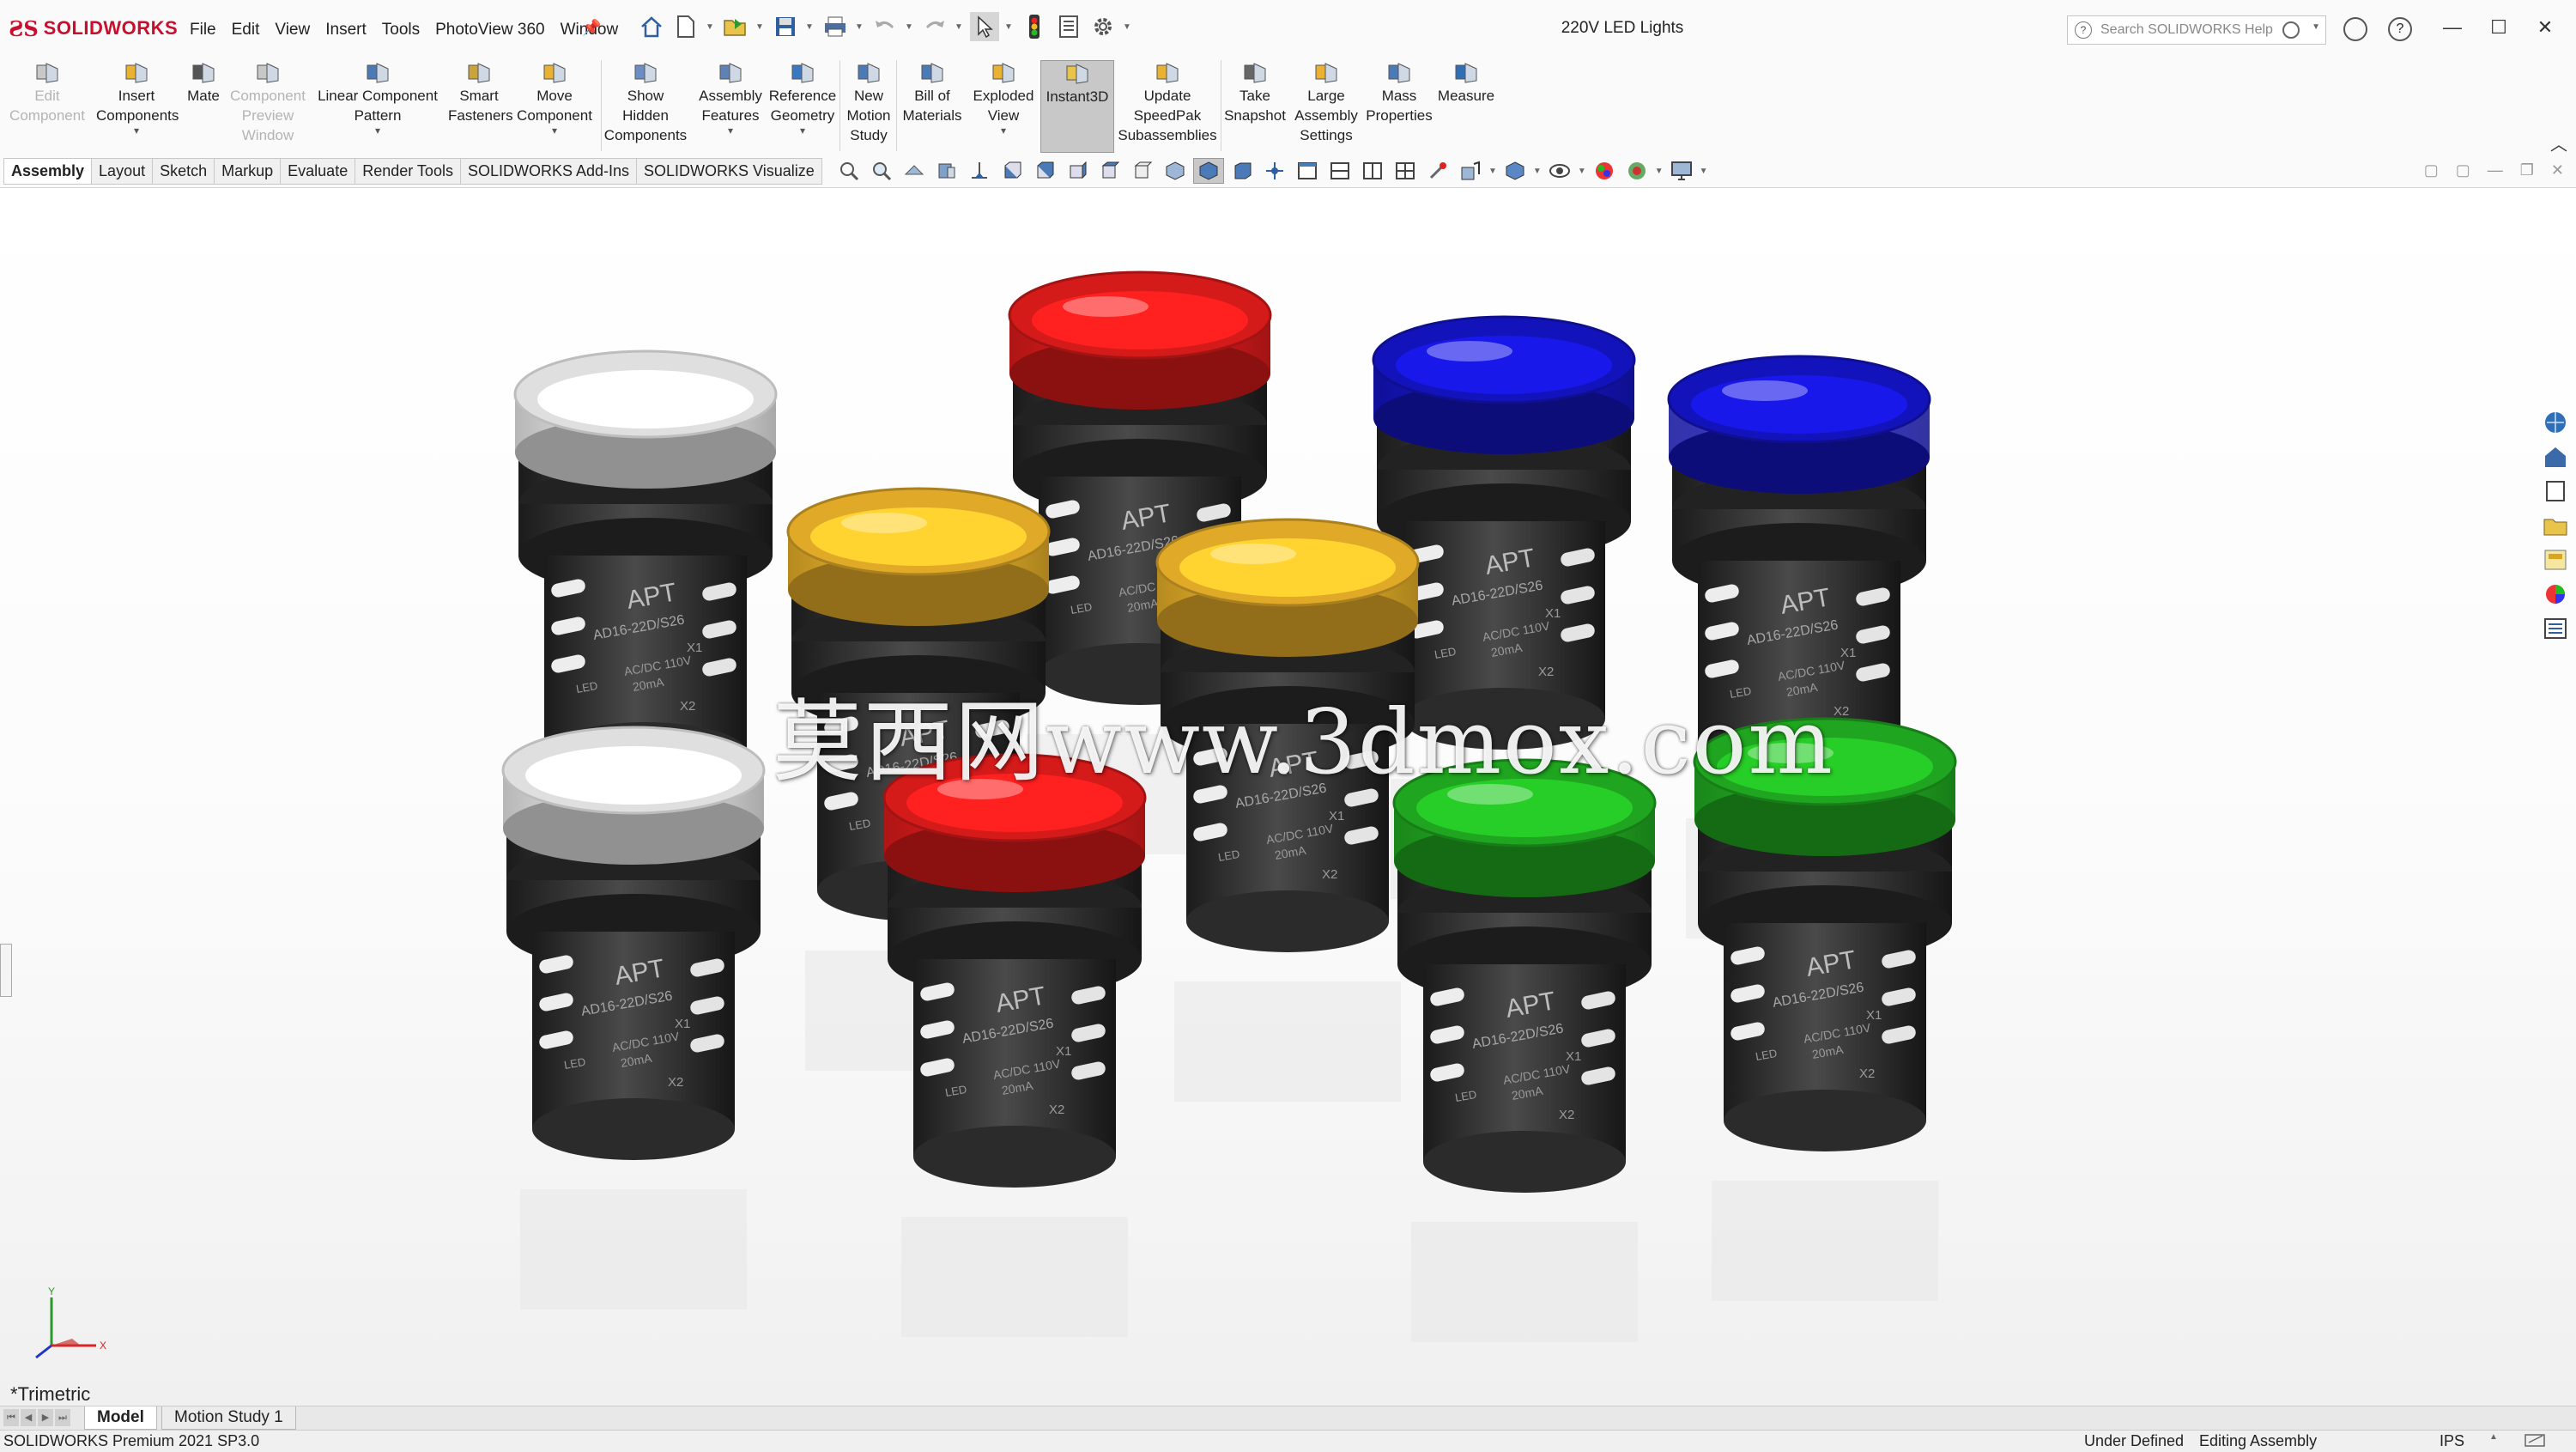  What do you see at coordinates (802, 98) in the screenshot?
I see `reference-geometry-button: Reference Geometry ▾` at bounding box center [802, 98].